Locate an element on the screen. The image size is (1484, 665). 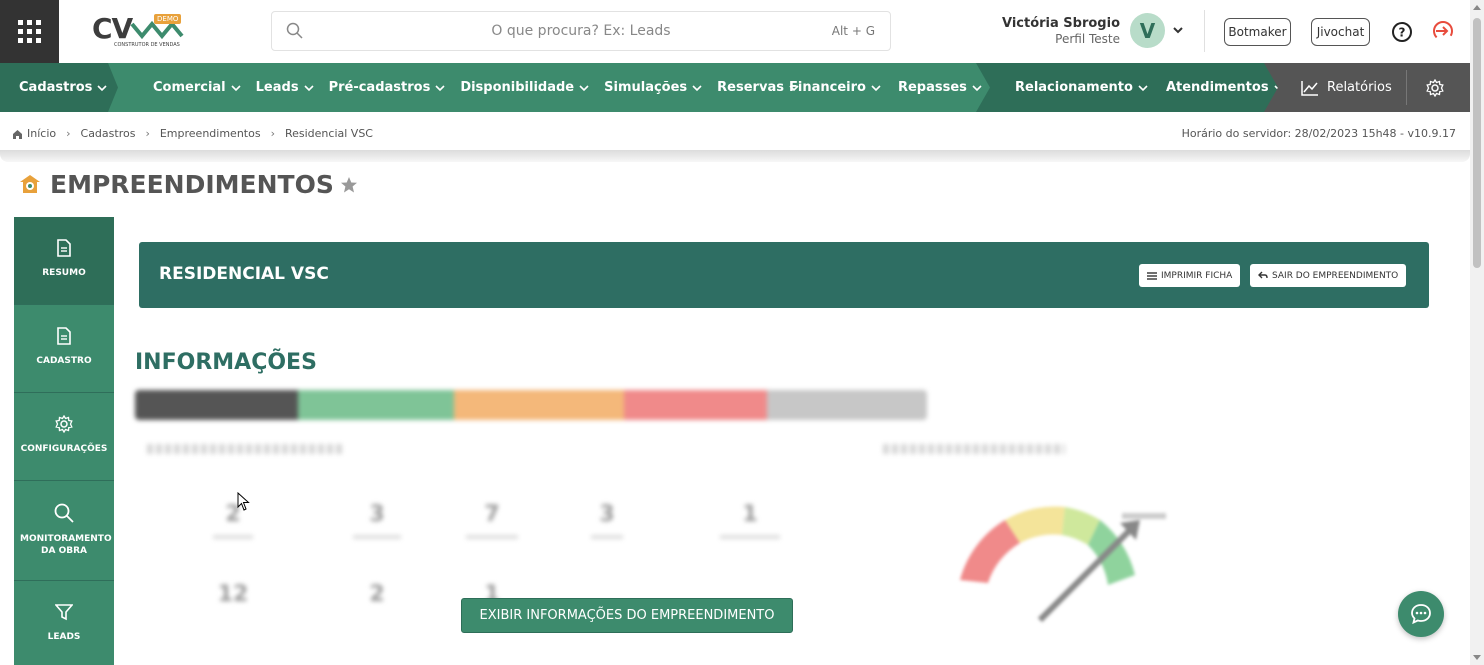
favorite-star-icon is located at coordinates (349, 185).